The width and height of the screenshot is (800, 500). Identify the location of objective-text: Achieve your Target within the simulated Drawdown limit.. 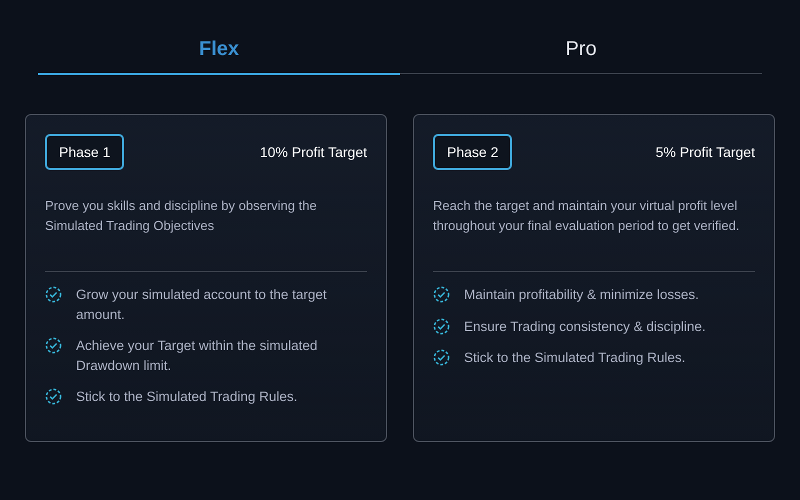
(197, 355).